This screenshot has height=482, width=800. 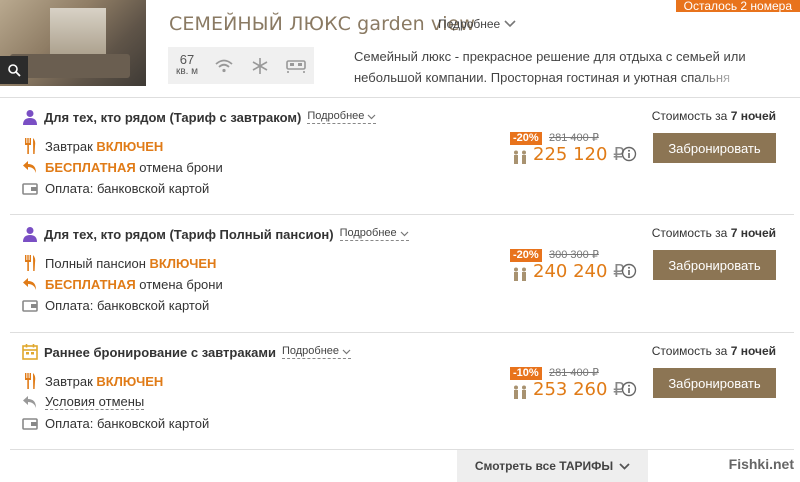 I want to click on photo-window, so click(x=78, y=34).